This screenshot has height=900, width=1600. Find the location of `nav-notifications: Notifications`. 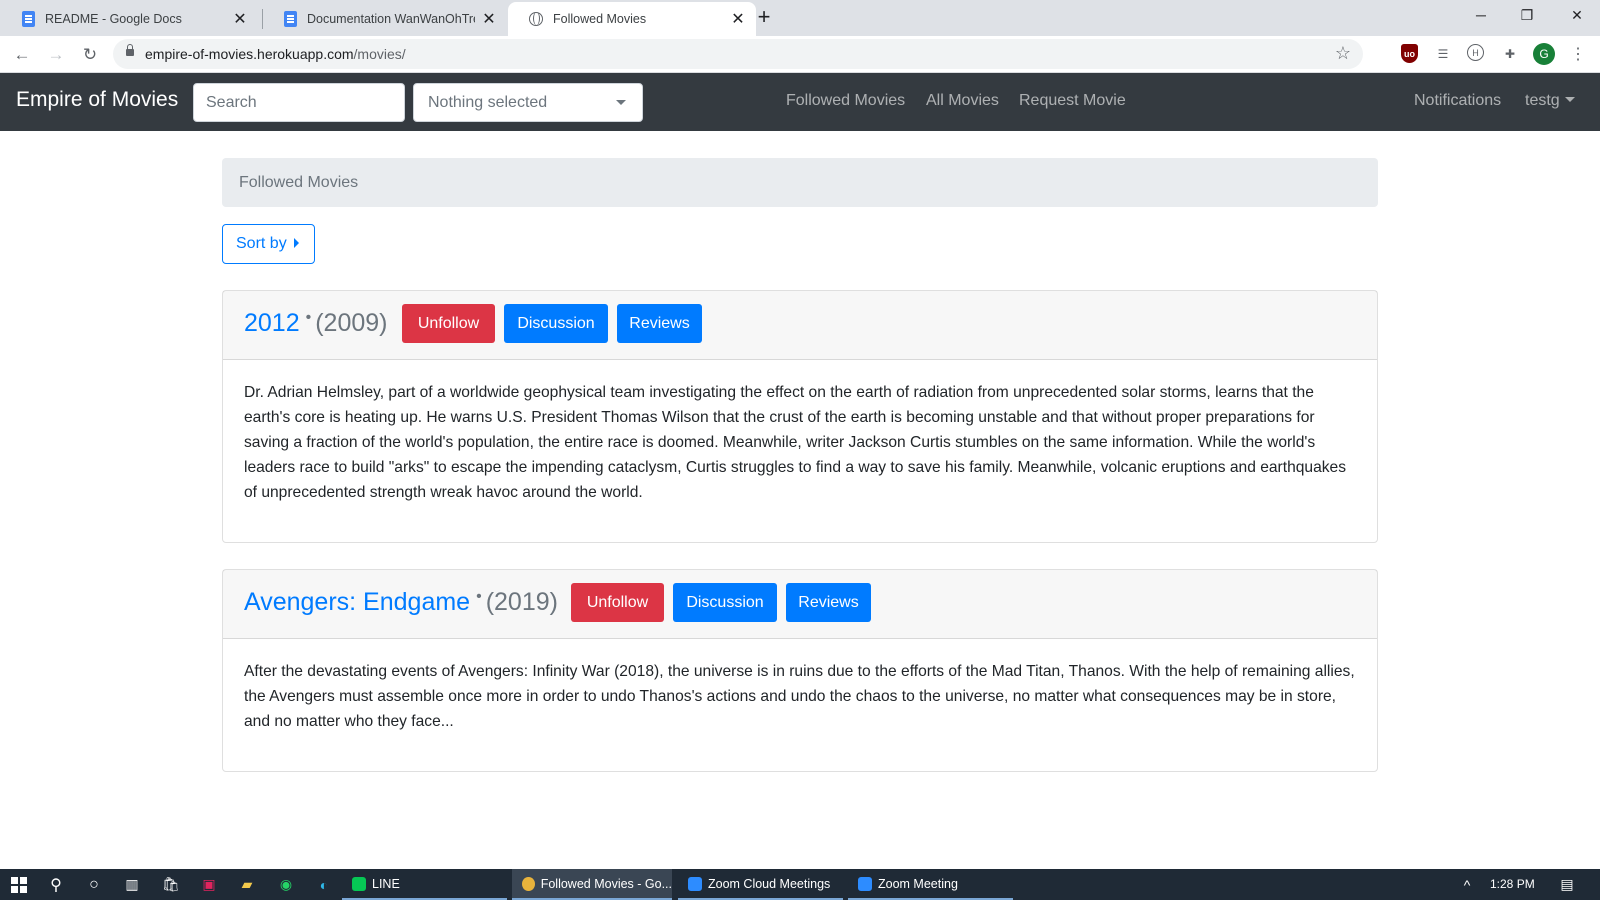

nav-notifications: Notifications is located at coordinates (1457, 101).